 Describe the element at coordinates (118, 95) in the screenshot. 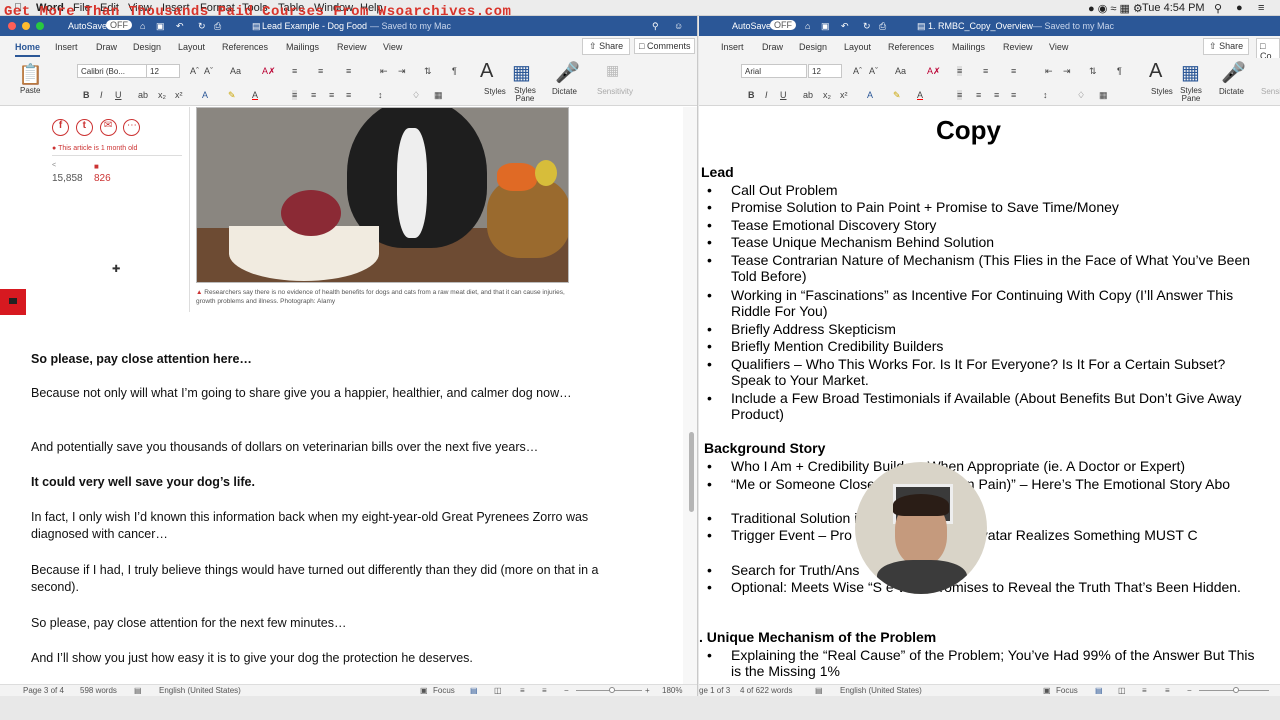

I see `underline-icon: U` at that location.